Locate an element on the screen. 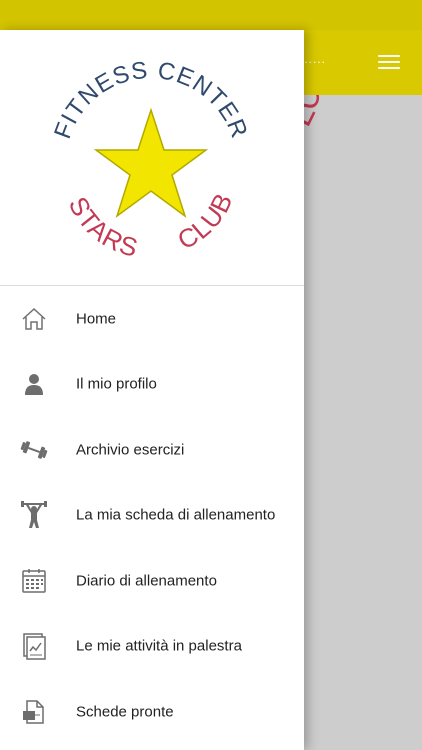 The height and width of the screenshot is (750, 422). star-icon is located at coordinates (151, 162).